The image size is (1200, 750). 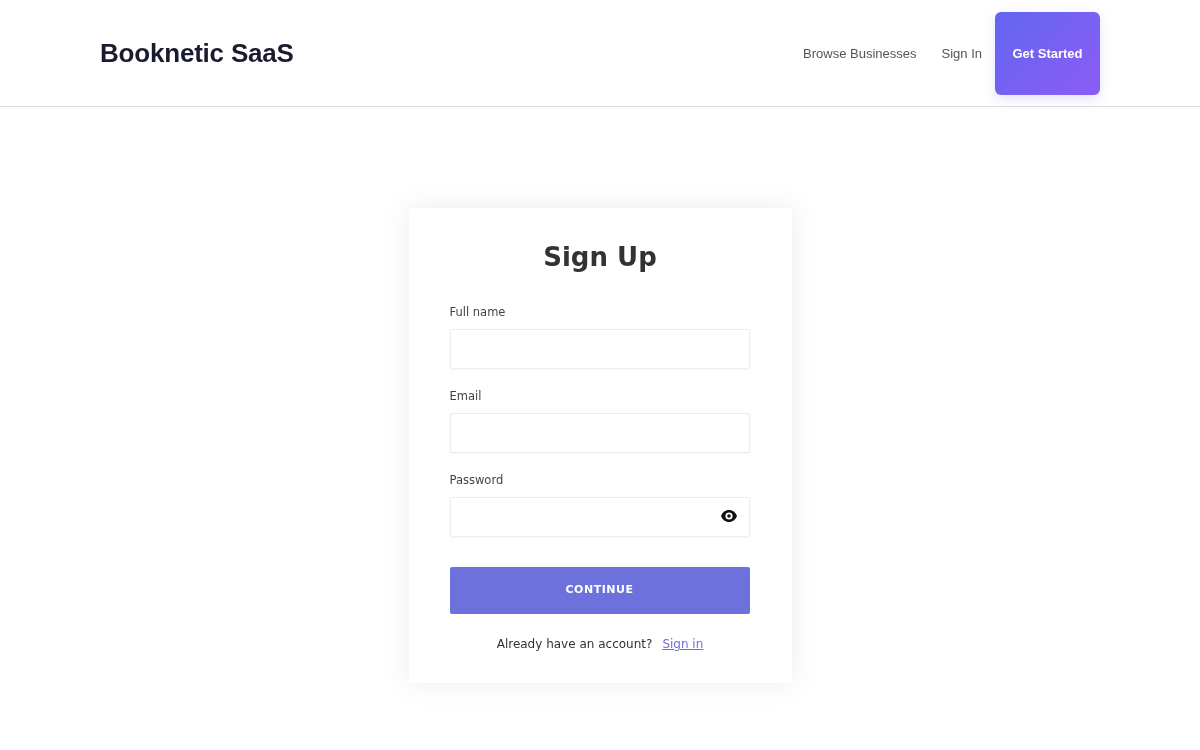 What do you see at coordinates (1047, 53) in the screenshot?
I see `get-started-button: Get Started` at bounding box center [1047, 53].